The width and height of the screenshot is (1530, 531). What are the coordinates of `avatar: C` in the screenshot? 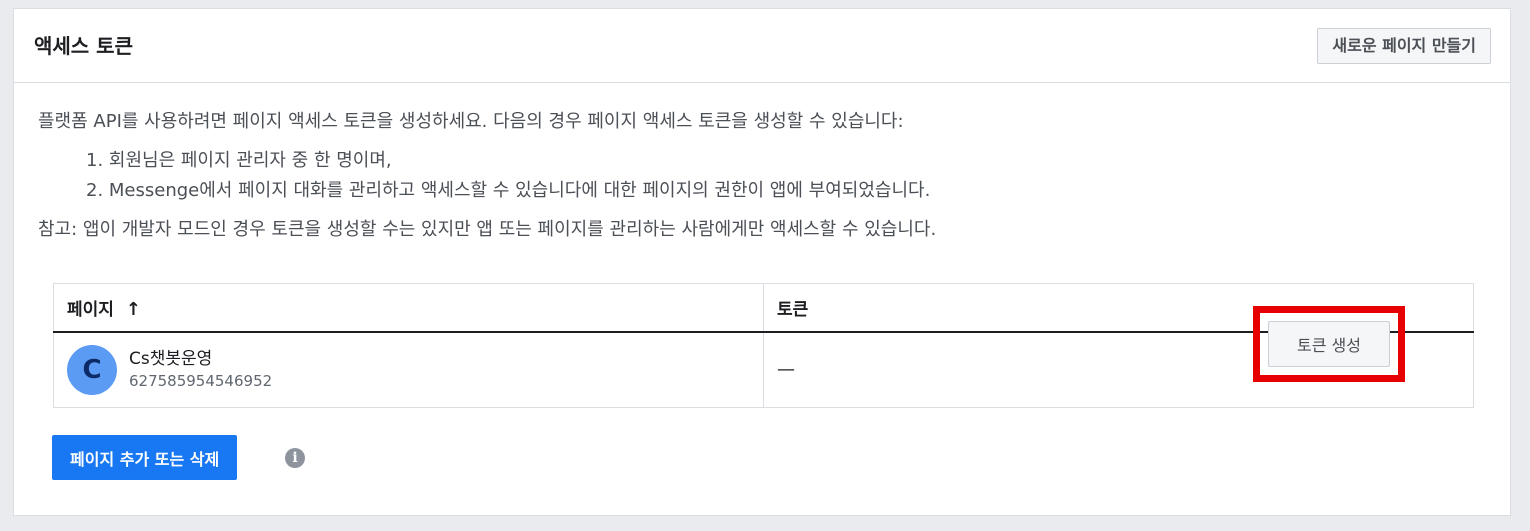 It's located at (92, 369).